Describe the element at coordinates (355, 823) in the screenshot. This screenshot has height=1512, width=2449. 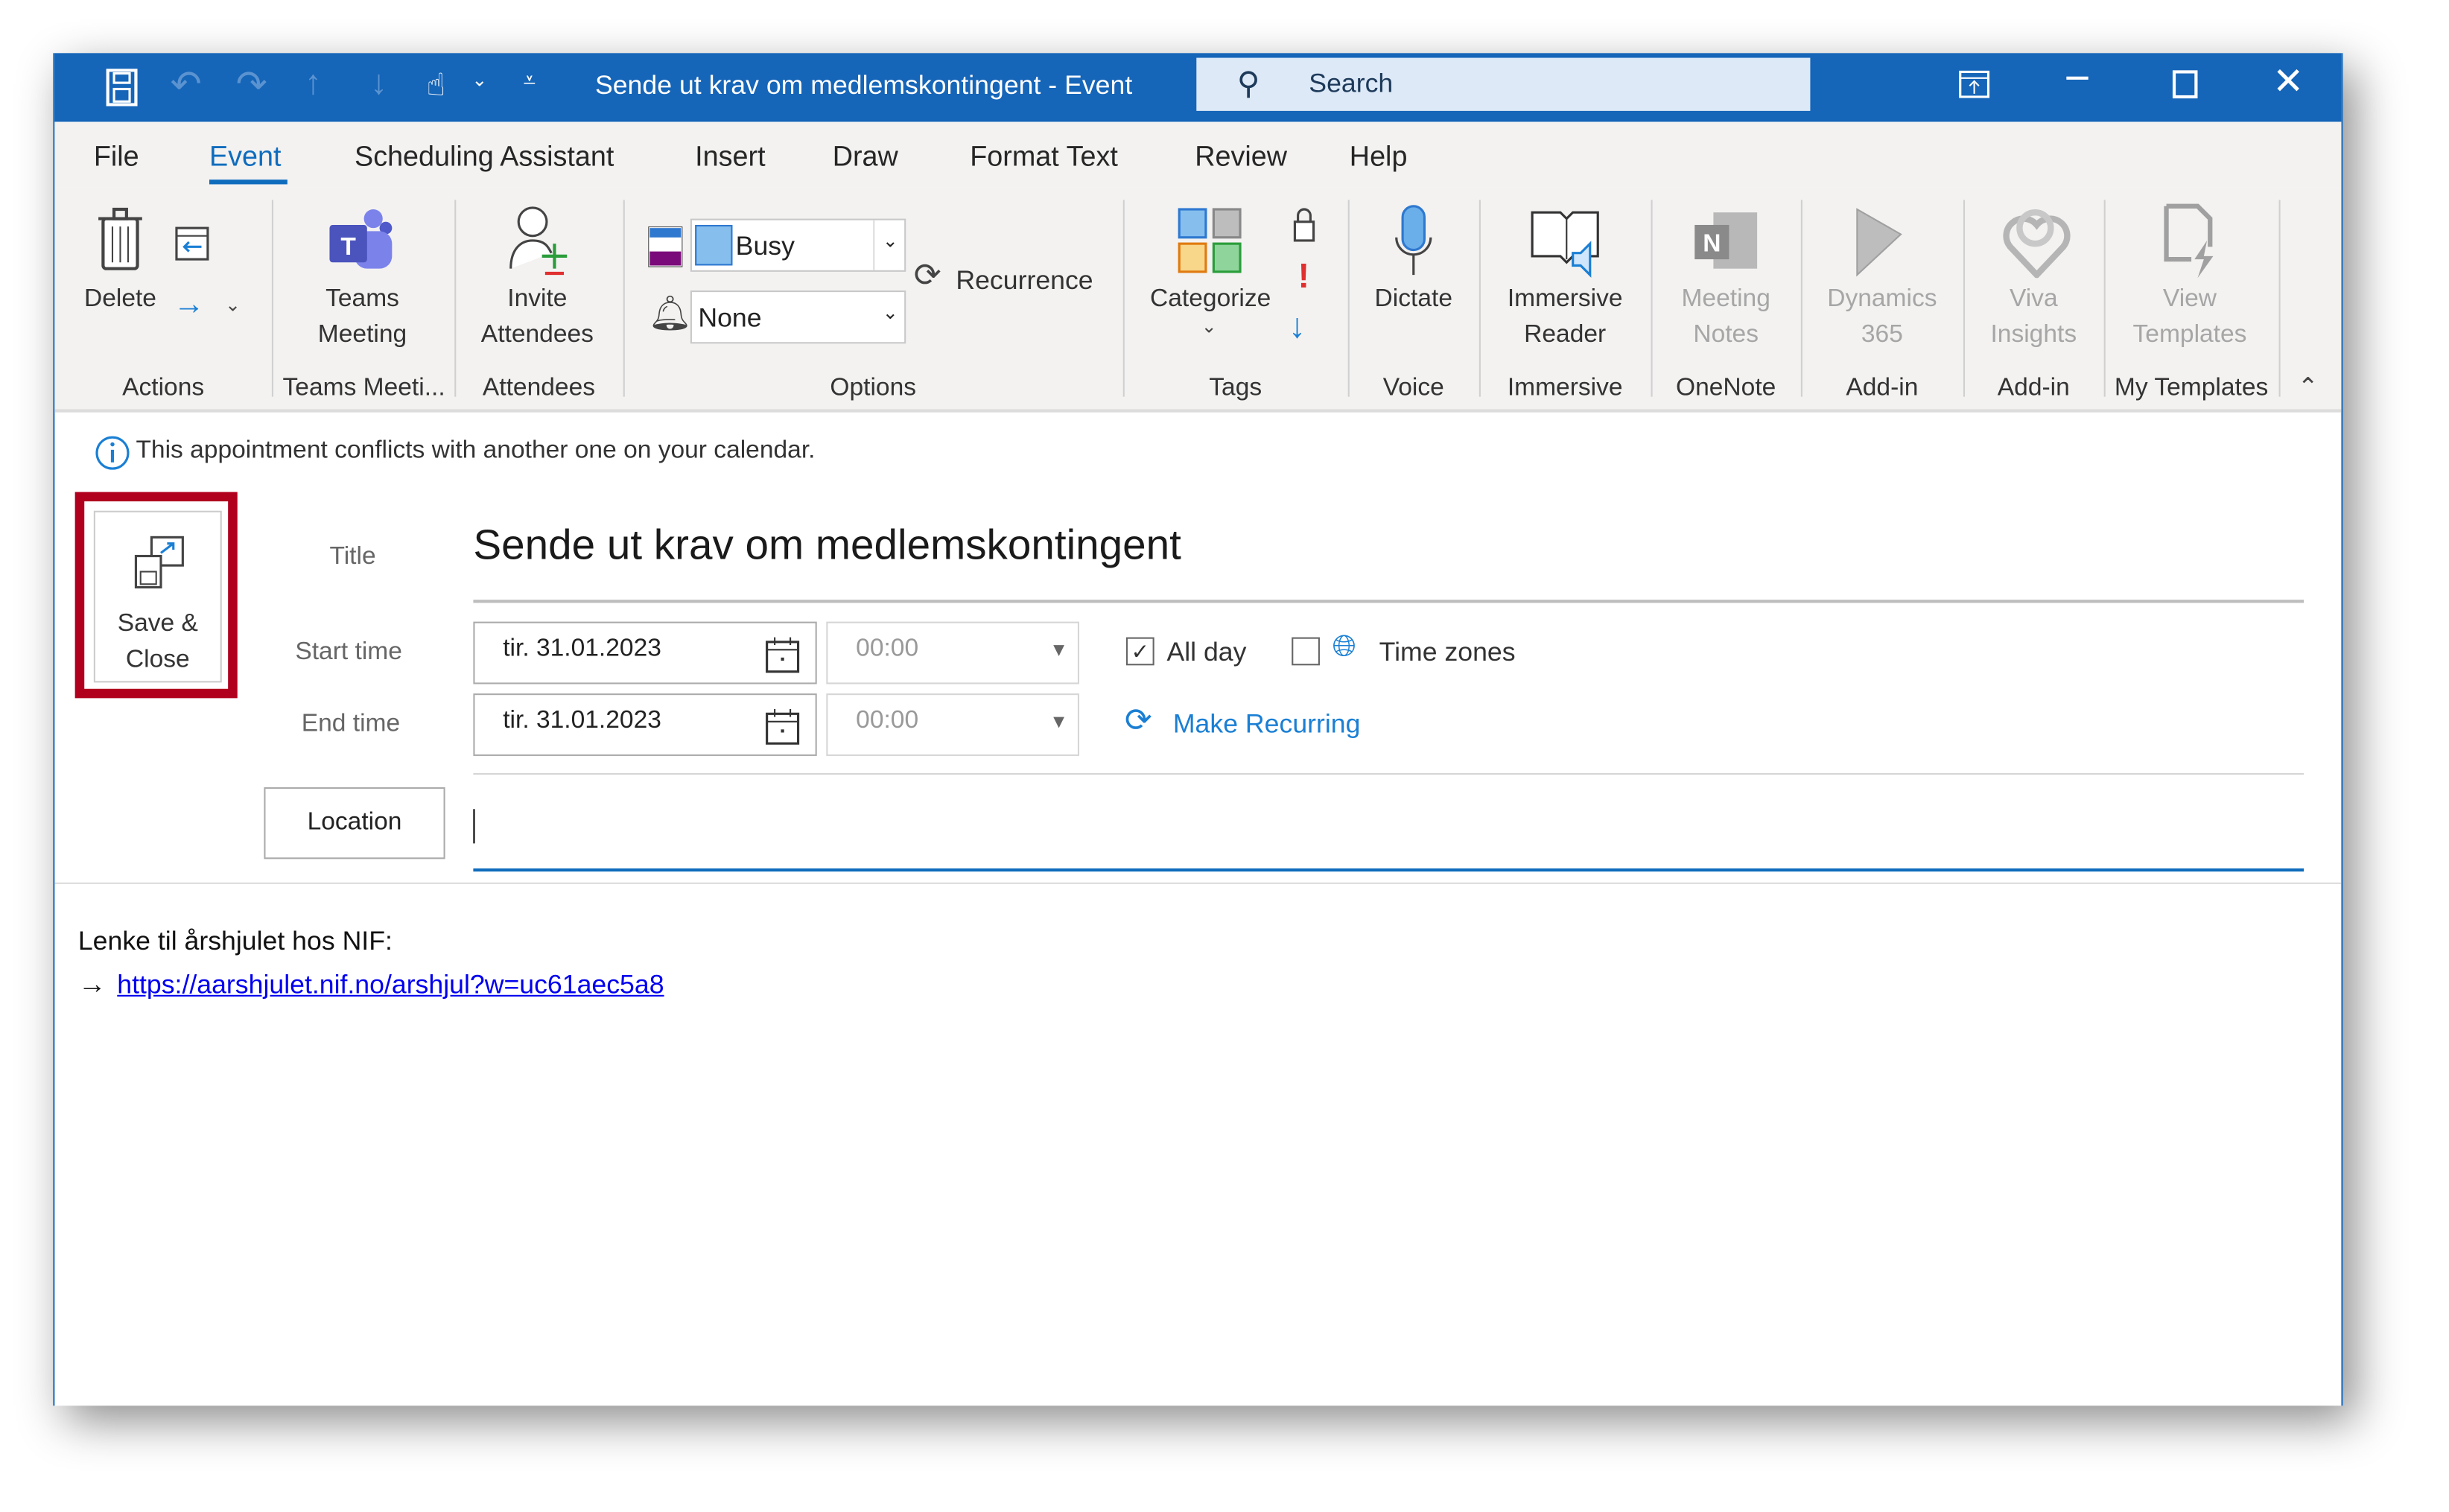
I see `location-button: Location` at that location.